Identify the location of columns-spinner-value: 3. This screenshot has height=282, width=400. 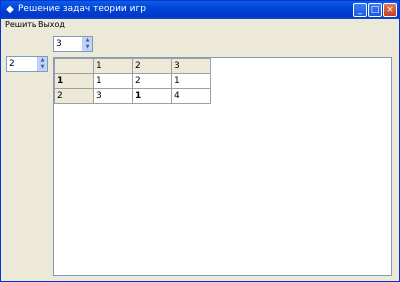
(59, 44).